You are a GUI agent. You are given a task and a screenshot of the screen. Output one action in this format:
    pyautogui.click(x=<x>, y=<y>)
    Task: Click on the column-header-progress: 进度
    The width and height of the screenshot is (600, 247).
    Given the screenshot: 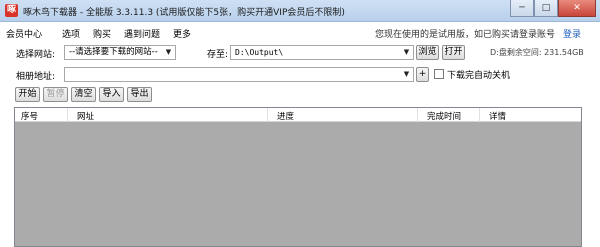 What is the action you would take?
    pyautogui.click(x=285, y=116)
    